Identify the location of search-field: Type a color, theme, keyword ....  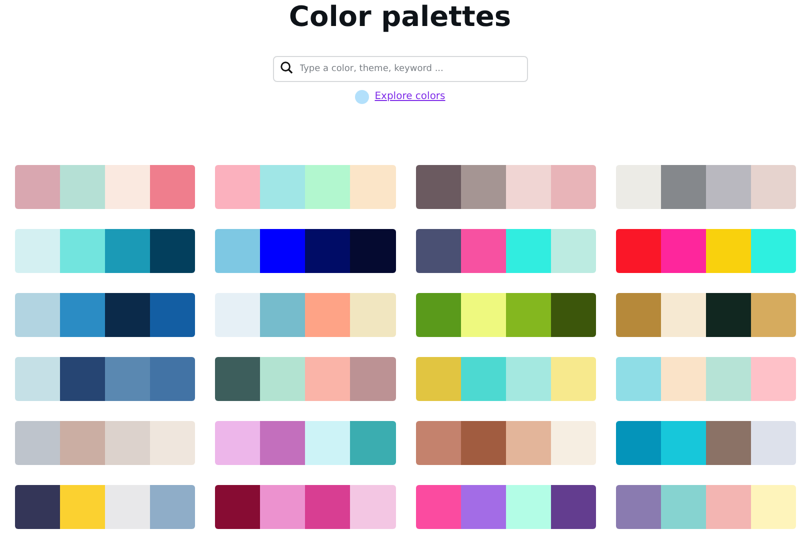
(400, 69).